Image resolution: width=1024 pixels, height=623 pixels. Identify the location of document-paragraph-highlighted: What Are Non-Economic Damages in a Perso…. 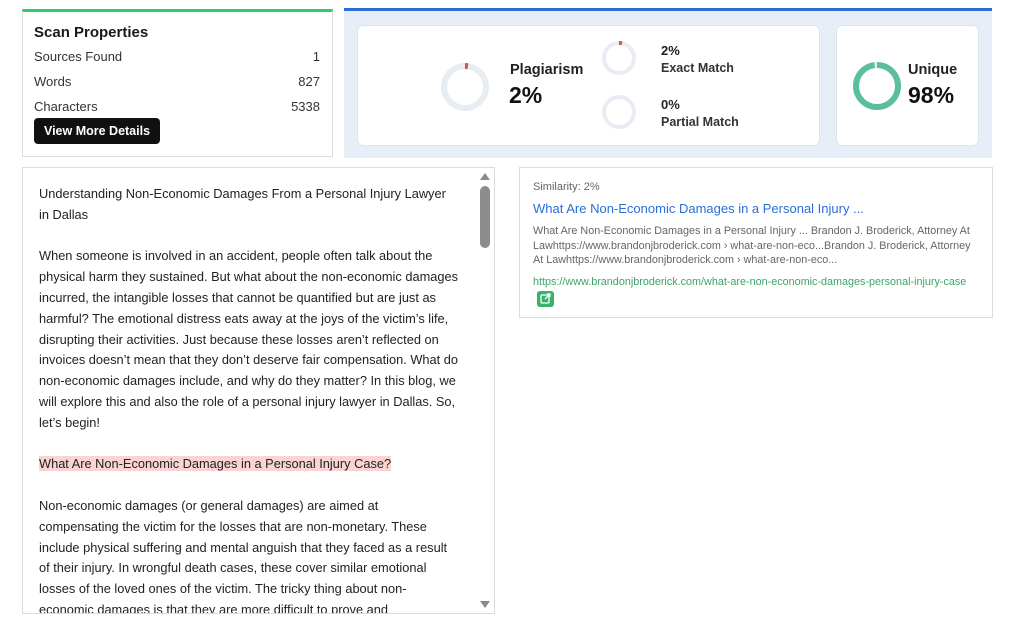
(249, 464).